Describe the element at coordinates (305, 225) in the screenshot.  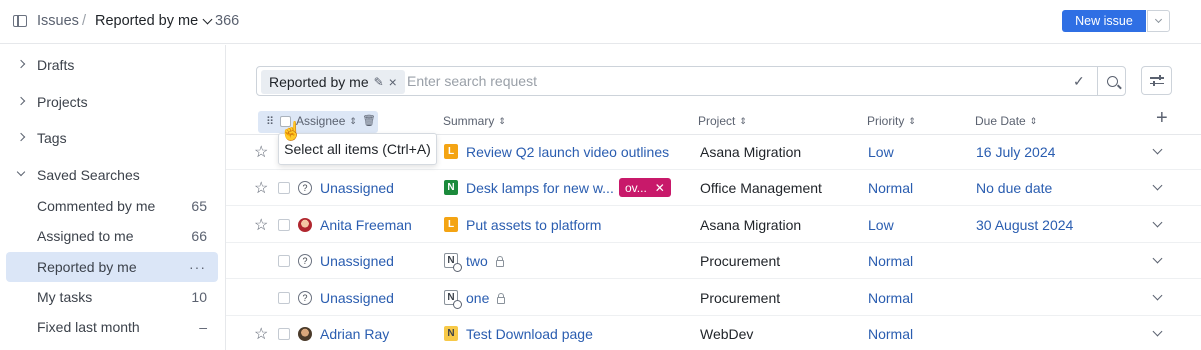
I see `user-avatar` at that location.